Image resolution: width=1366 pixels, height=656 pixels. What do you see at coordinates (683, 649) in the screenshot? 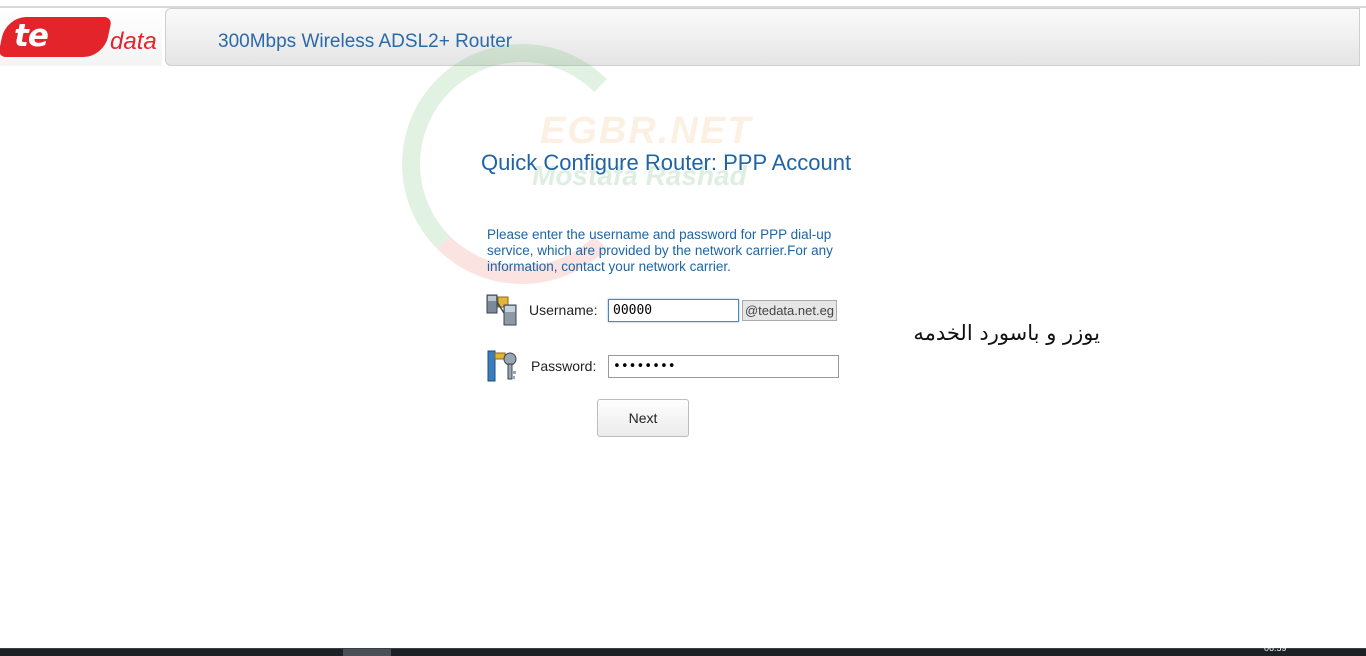
I see `taskbar: 06:59` at bounding box center [683, 649].